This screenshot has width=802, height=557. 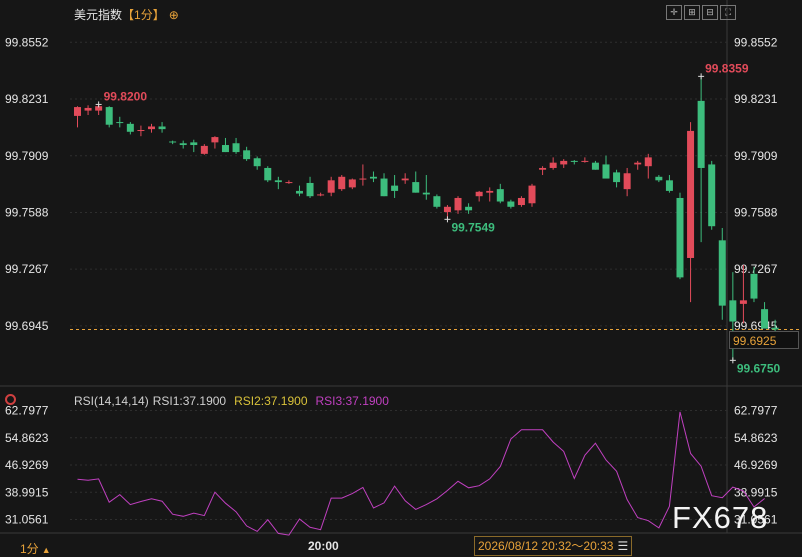 What do you see at coordinates (143, 15) in the screenshot?
I see `timeframe-label: 【1分】` at bounding box center [143, 15].